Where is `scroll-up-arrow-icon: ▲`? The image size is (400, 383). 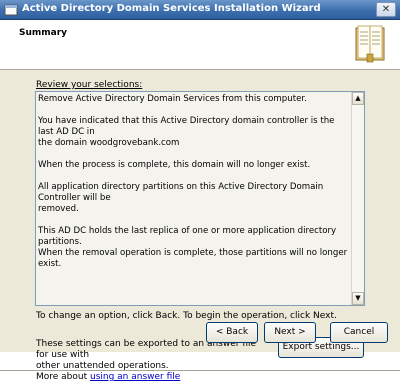
scroll-up-arrow-icon: ▲ is located at coordinates (358, 98).